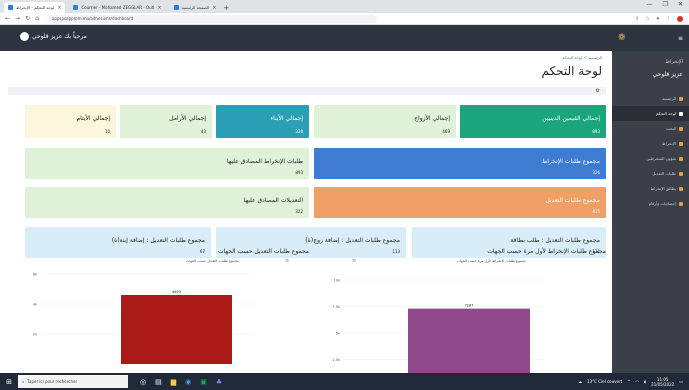 Image resolution: width=689 pixels, height=390 pixels. What do you see at coordinates (35, 7) in the screenshot?
I see `browser-tab: لوحة التحكم - الإنخراط ×` at bounding box center [35, 7].